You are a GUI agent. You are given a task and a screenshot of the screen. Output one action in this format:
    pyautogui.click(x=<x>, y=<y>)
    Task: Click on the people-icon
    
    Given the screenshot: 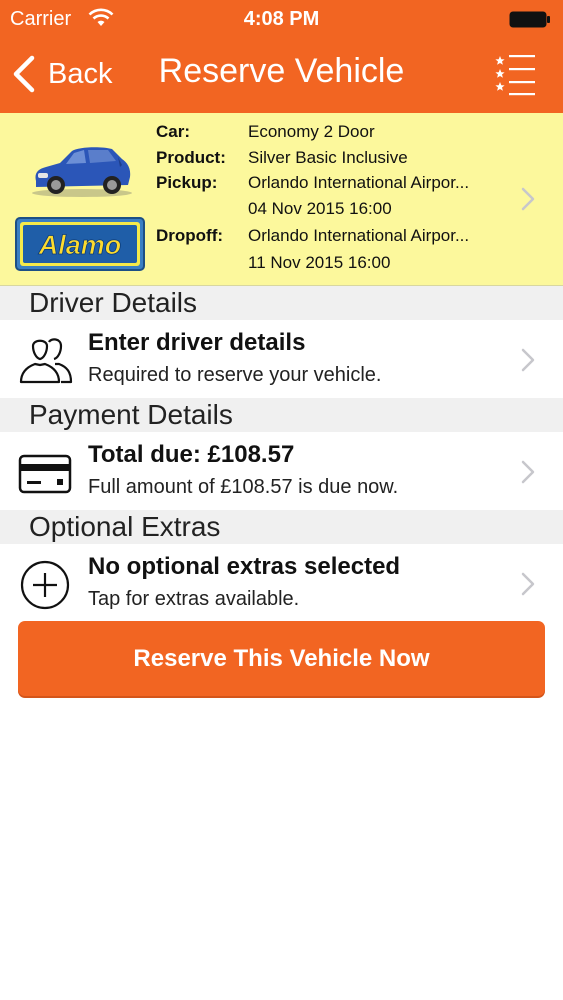 What is the action you would take?
    pyautogui.click(x=46, y=361)
    